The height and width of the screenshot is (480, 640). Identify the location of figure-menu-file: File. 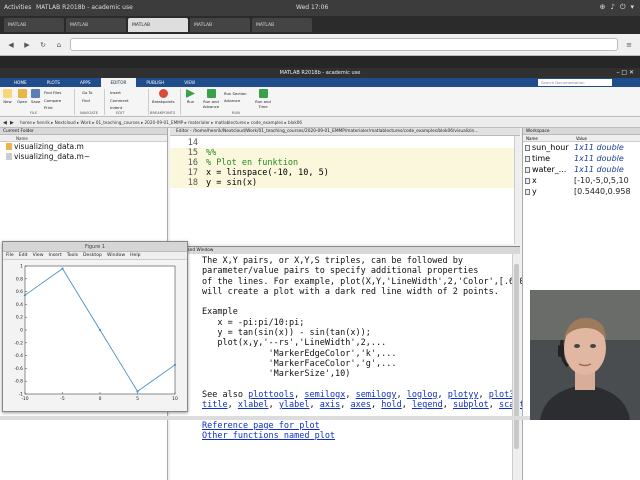
(10, 255).